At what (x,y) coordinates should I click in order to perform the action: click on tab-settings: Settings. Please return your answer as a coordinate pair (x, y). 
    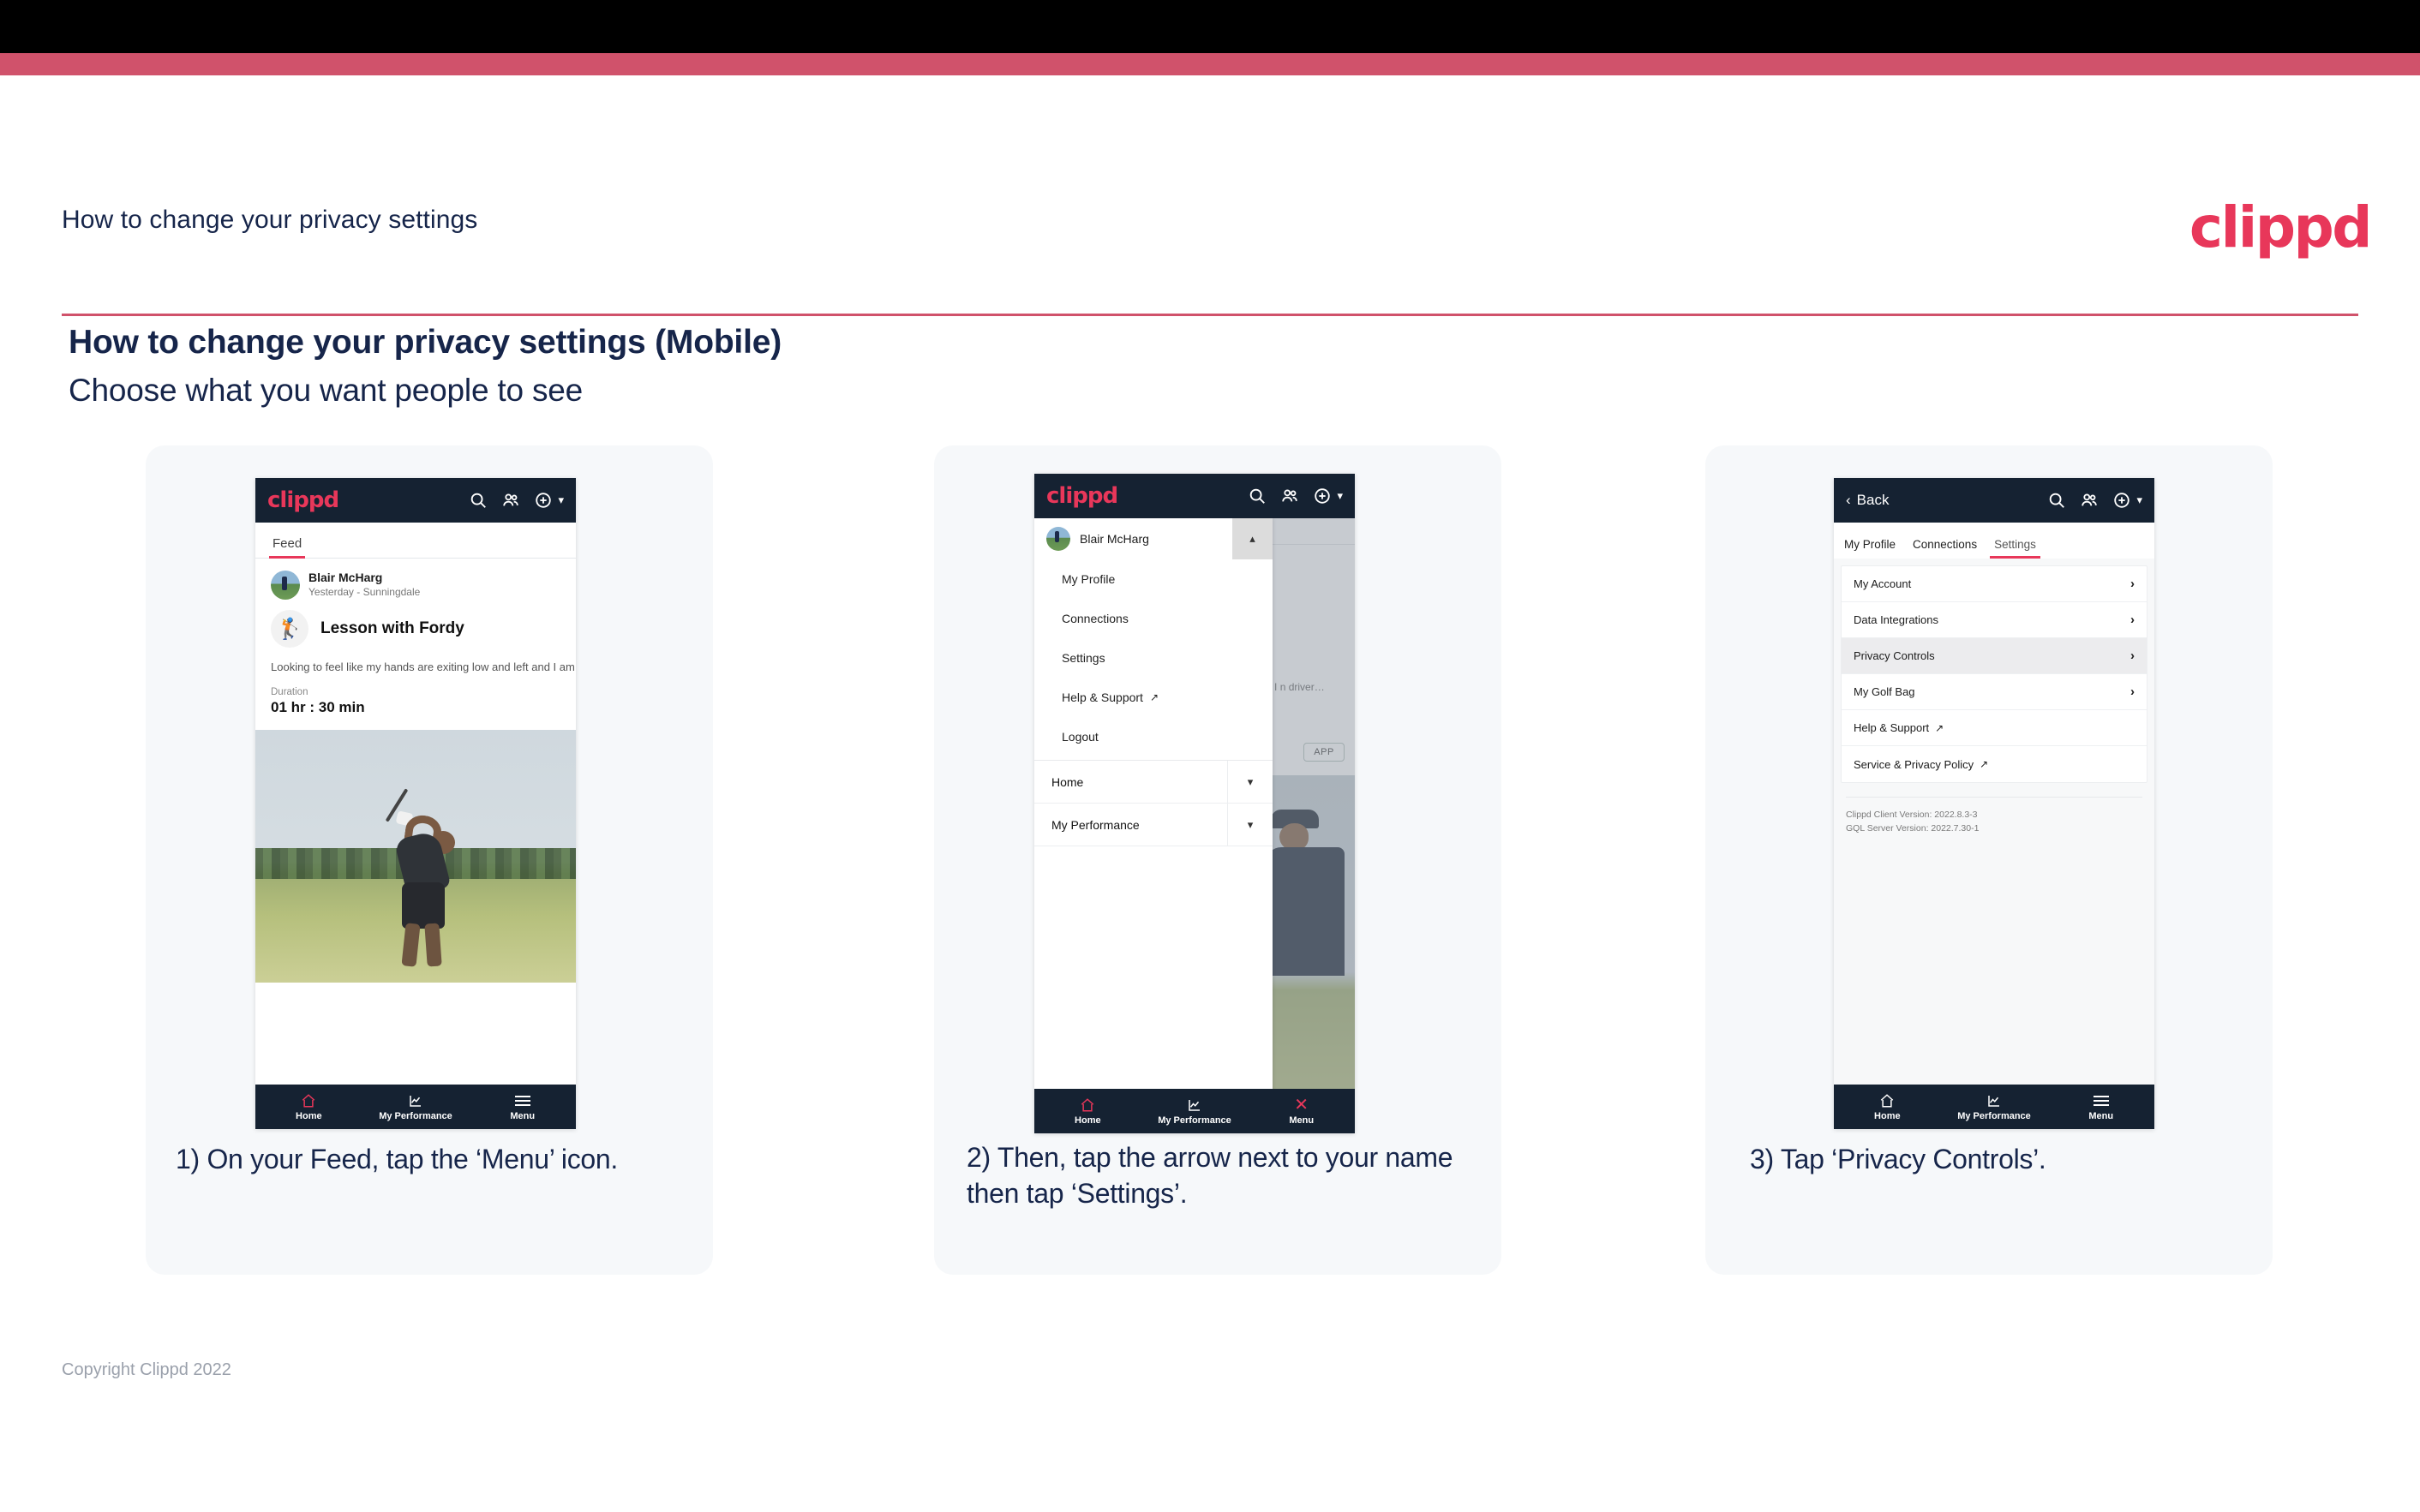
    Looking at the image, I should click on (2015, 548).